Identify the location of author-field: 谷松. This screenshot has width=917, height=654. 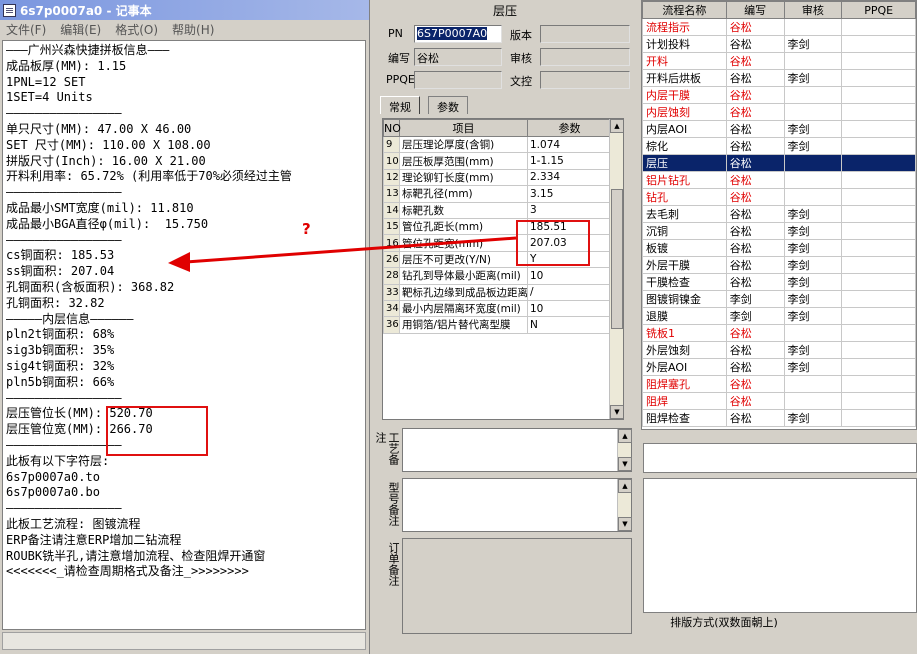
(458, 57).